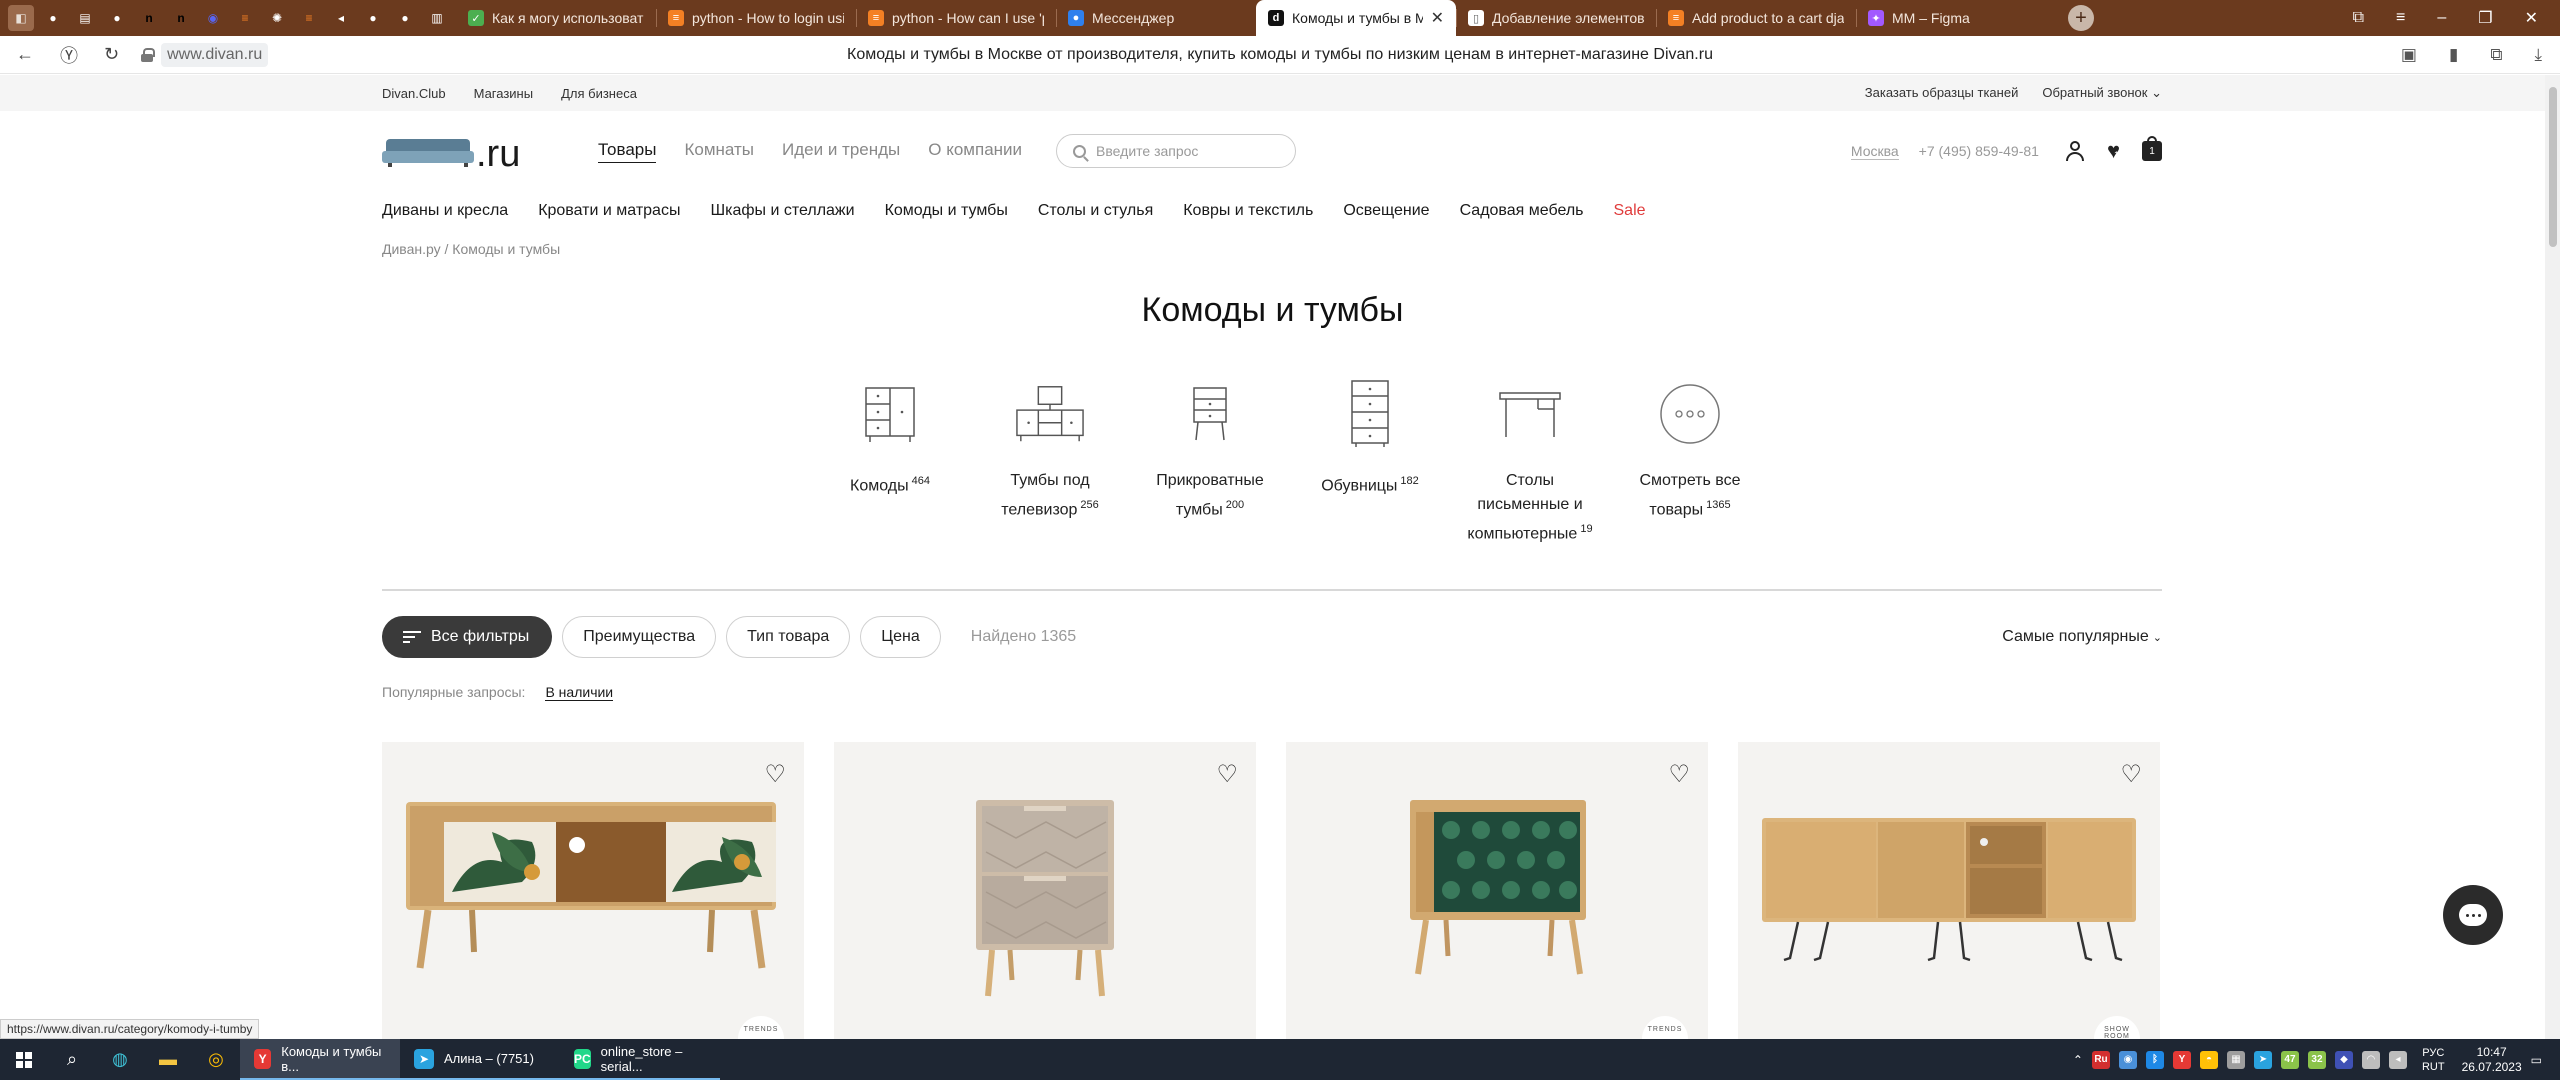 This screenshot has width=2560, height=1080. I want to click on search-input: Введите запрос, so click(1176, 151).